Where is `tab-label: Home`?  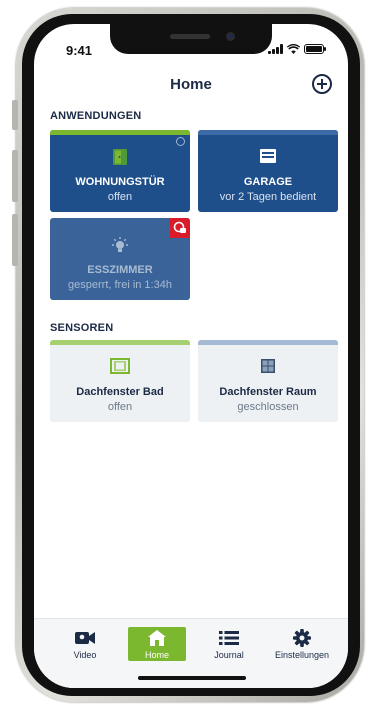
tab-label: Home is located at coordinates (156, 655).